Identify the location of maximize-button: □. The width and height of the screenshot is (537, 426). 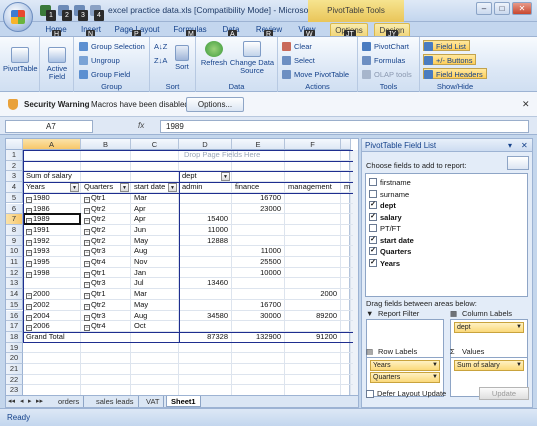
(502, 8).